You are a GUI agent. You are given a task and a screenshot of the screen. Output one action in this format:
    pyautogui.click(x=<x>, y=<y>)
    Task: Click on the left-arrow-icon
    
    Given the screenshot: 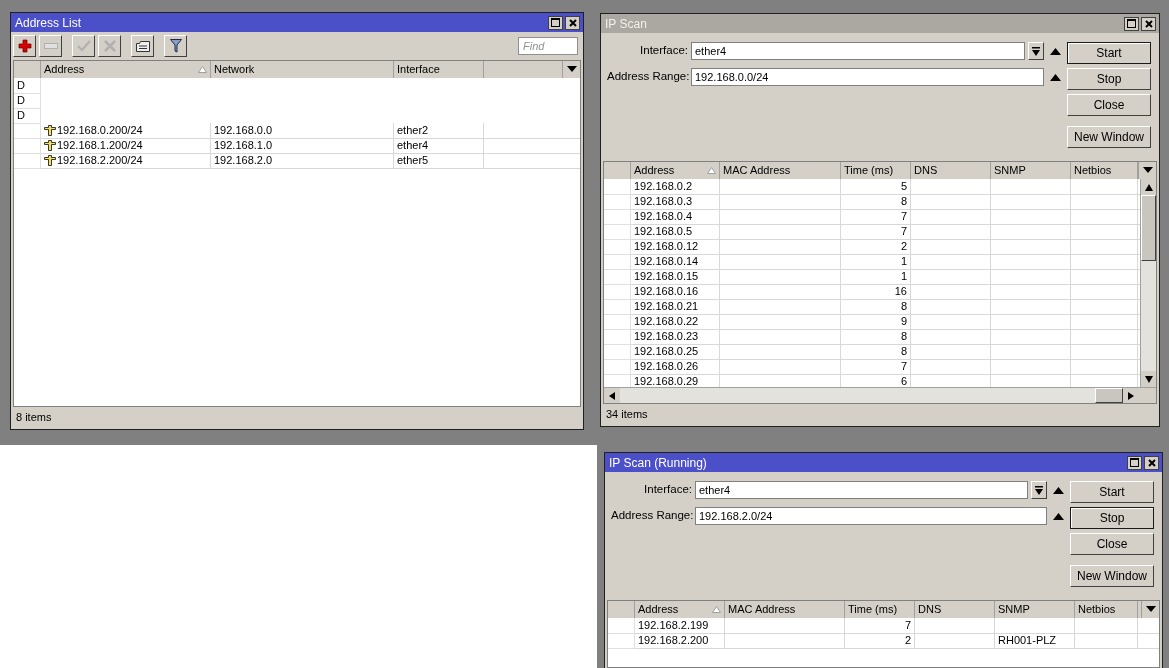 What is the action you would take?
    pyautogui.click(x=612, y=395)
    